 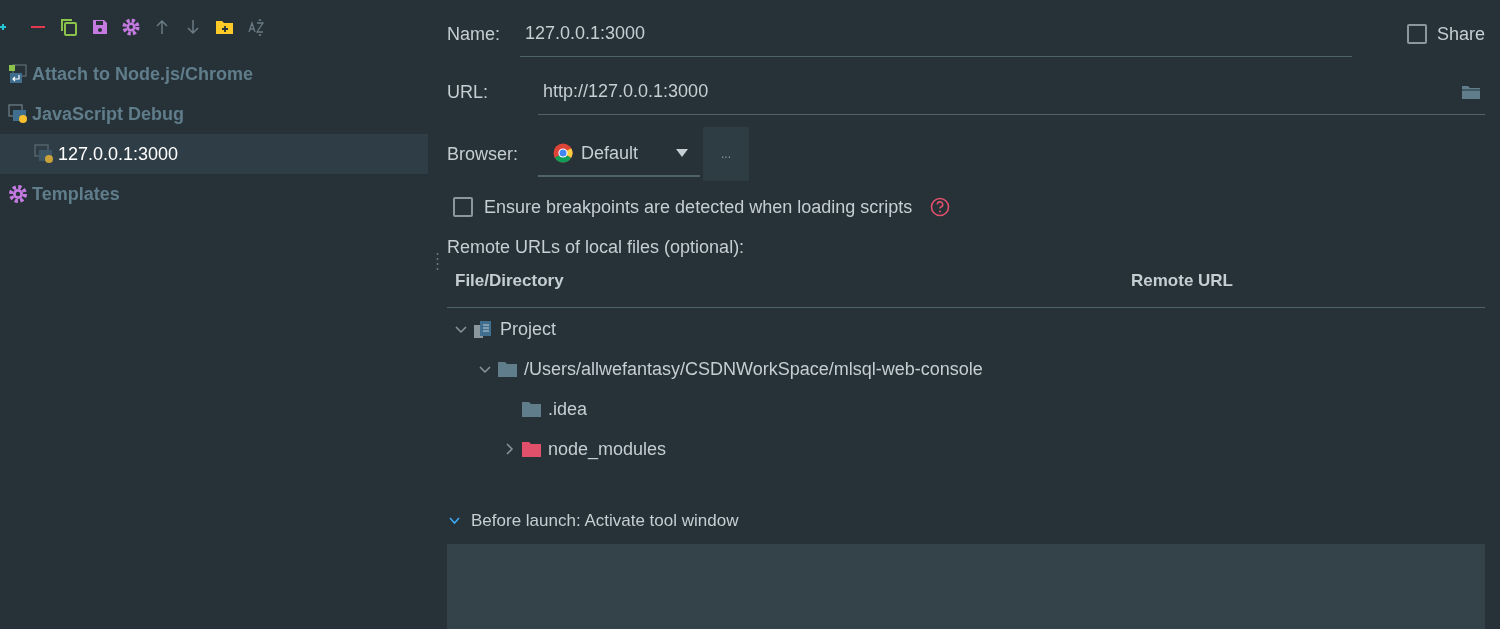 What do you see at coordinates (509, 449) in the screenshot?
I see `chevron-right-icon` at bounding box center [509, 449].